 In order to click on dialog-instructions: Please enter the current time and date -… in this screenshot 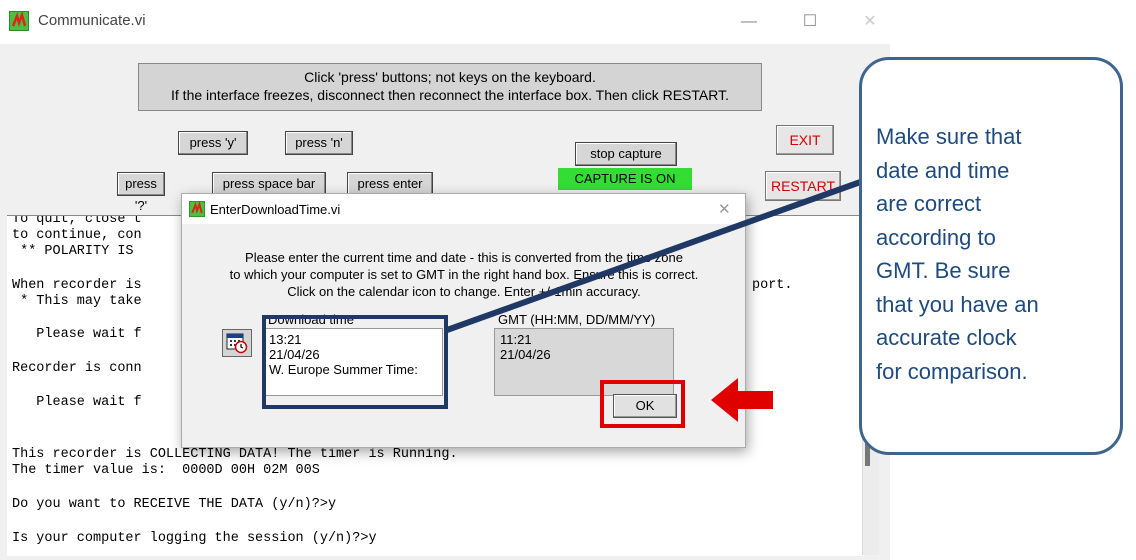, I will do `click(464, 274)`.